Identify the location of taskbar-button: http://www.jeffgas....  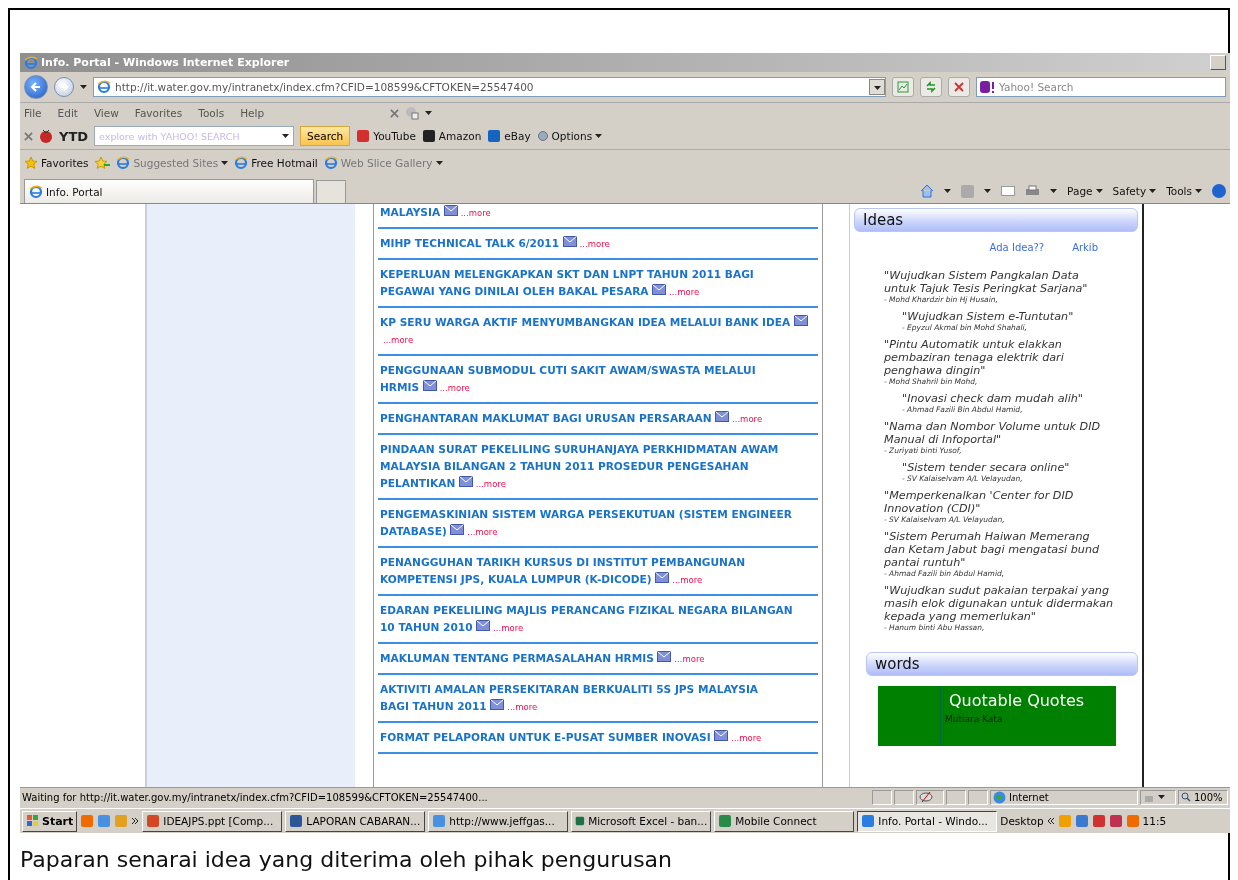
(498, 821).